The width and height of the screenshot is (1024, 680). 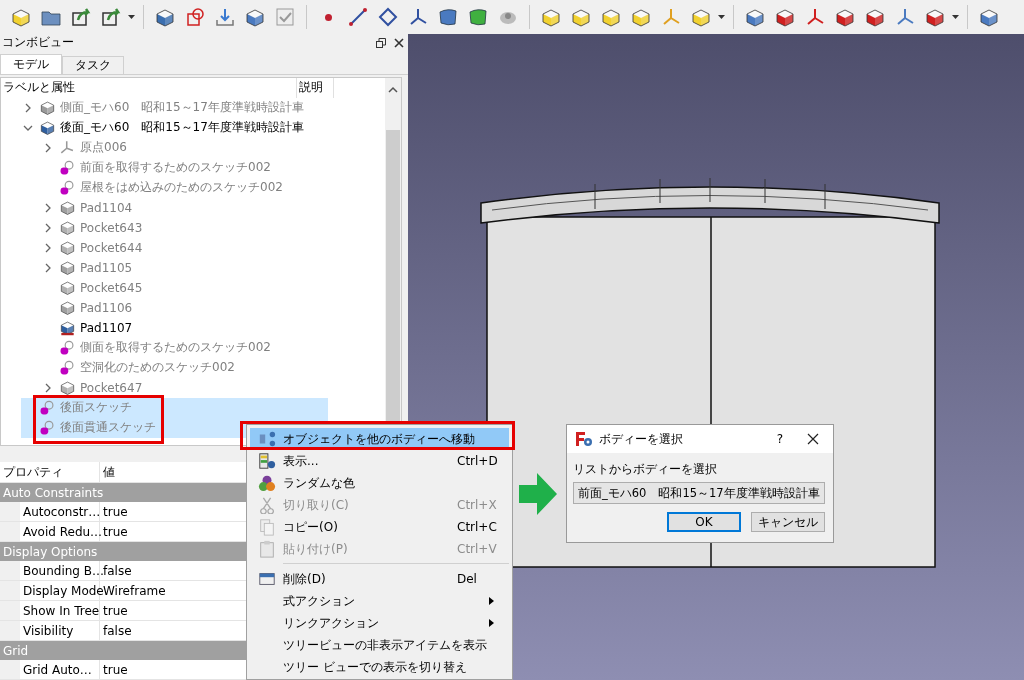 What do you see at coordinates (184, 247) in the screenshot?
I see `tree-item: Pocket644` at bounding box center [184, 247].